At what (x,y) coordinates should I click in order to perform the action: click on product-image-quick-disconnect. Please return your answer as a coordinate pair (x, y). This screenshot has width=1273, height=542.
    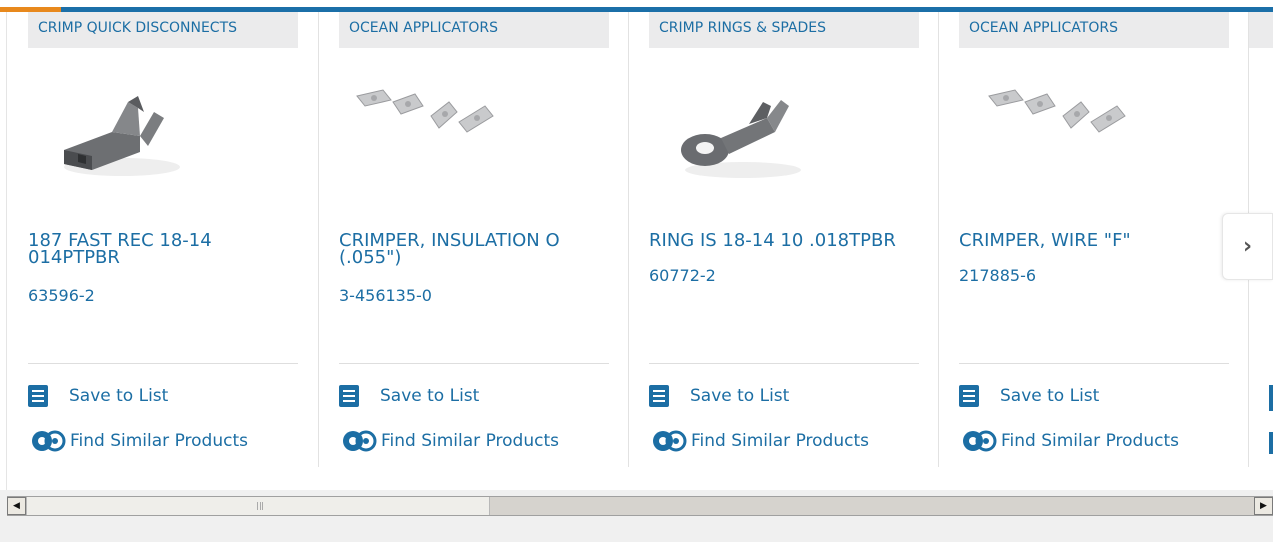
    Looking at the image, I should click on (122, 132).